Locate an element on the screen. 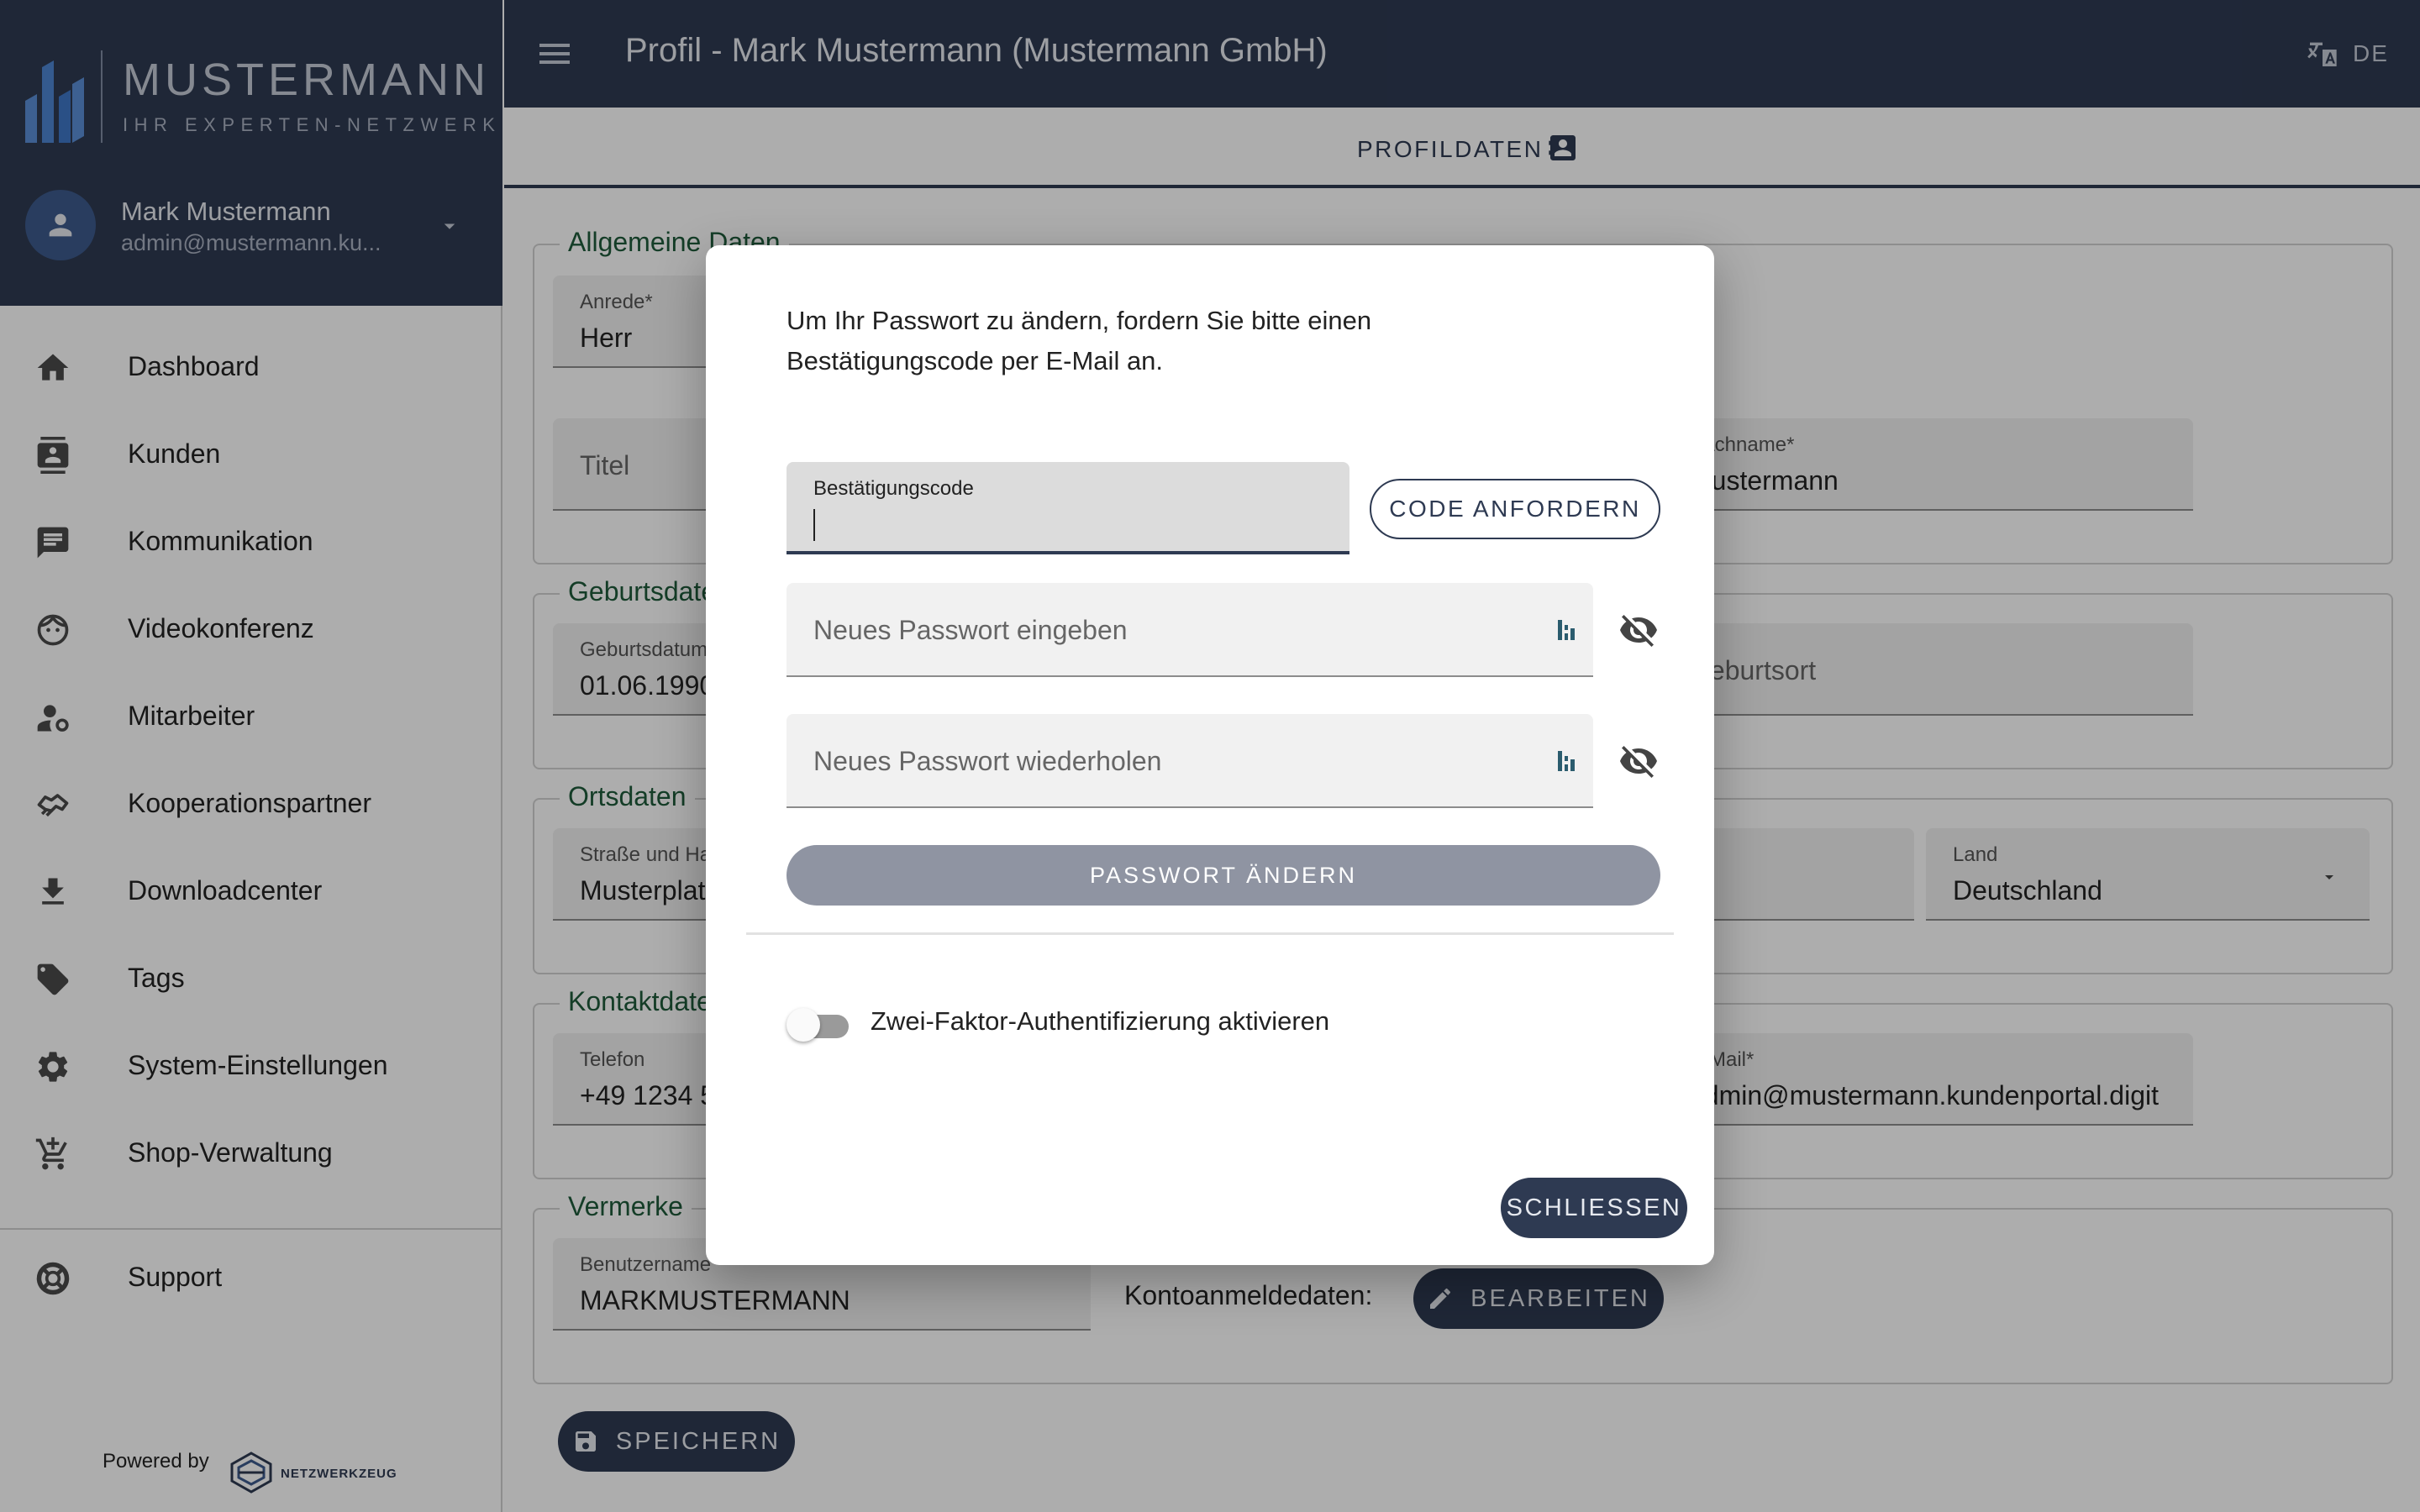 The width and height of the screenshot is (2420, 1512). toggle-thumb is located at coordinates (803, 1025).